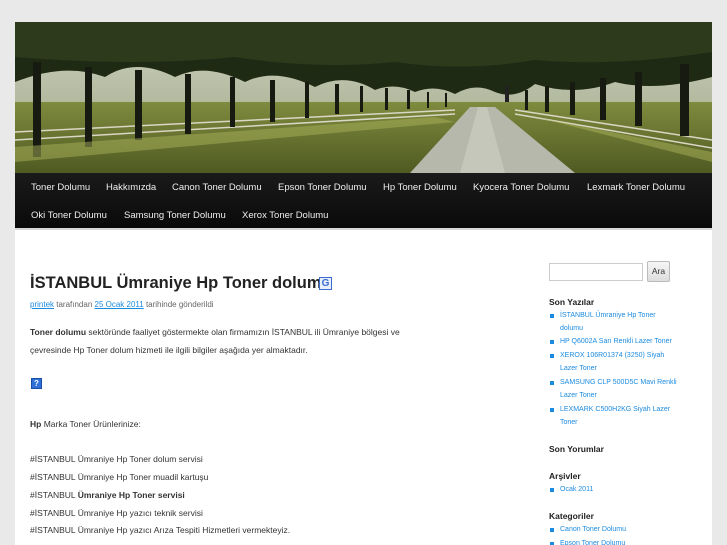 This screenshot has height=545, width=727. Describe the element at coordinates (612, 362) in the screenshot. I see `recent-post-link: XEROX 106R01374 (3250) Siyah Lazer Toner` at that location.